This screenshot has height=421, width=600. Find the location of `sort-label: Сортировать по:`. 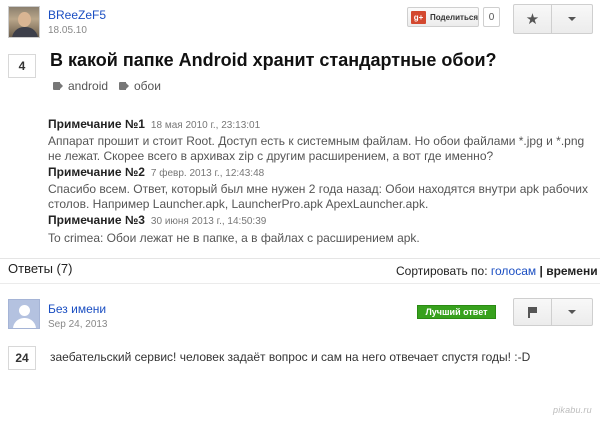

sort-label: Сортировать по: is located at coordinates (442, 271).